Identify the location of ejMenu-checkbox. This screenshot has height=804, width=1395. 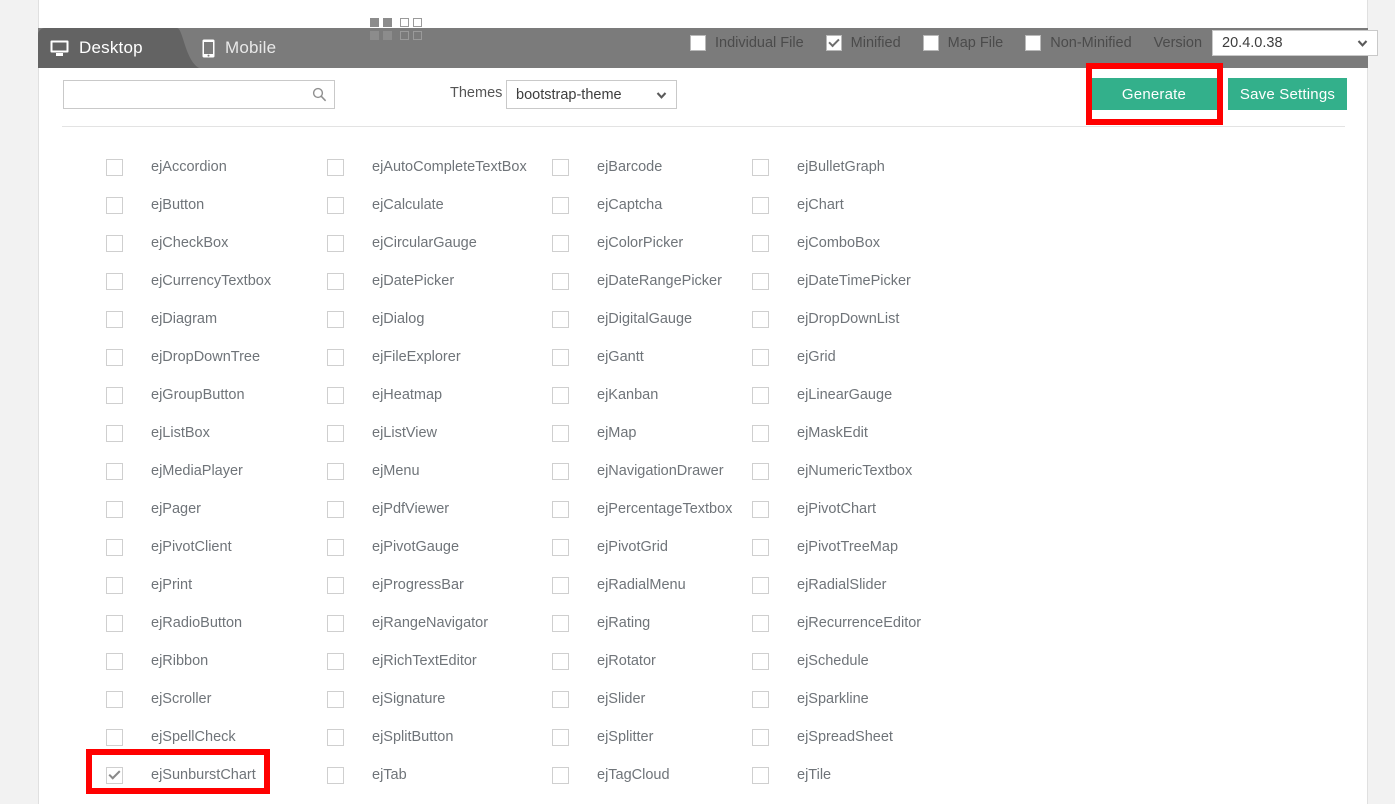
(335, 471).